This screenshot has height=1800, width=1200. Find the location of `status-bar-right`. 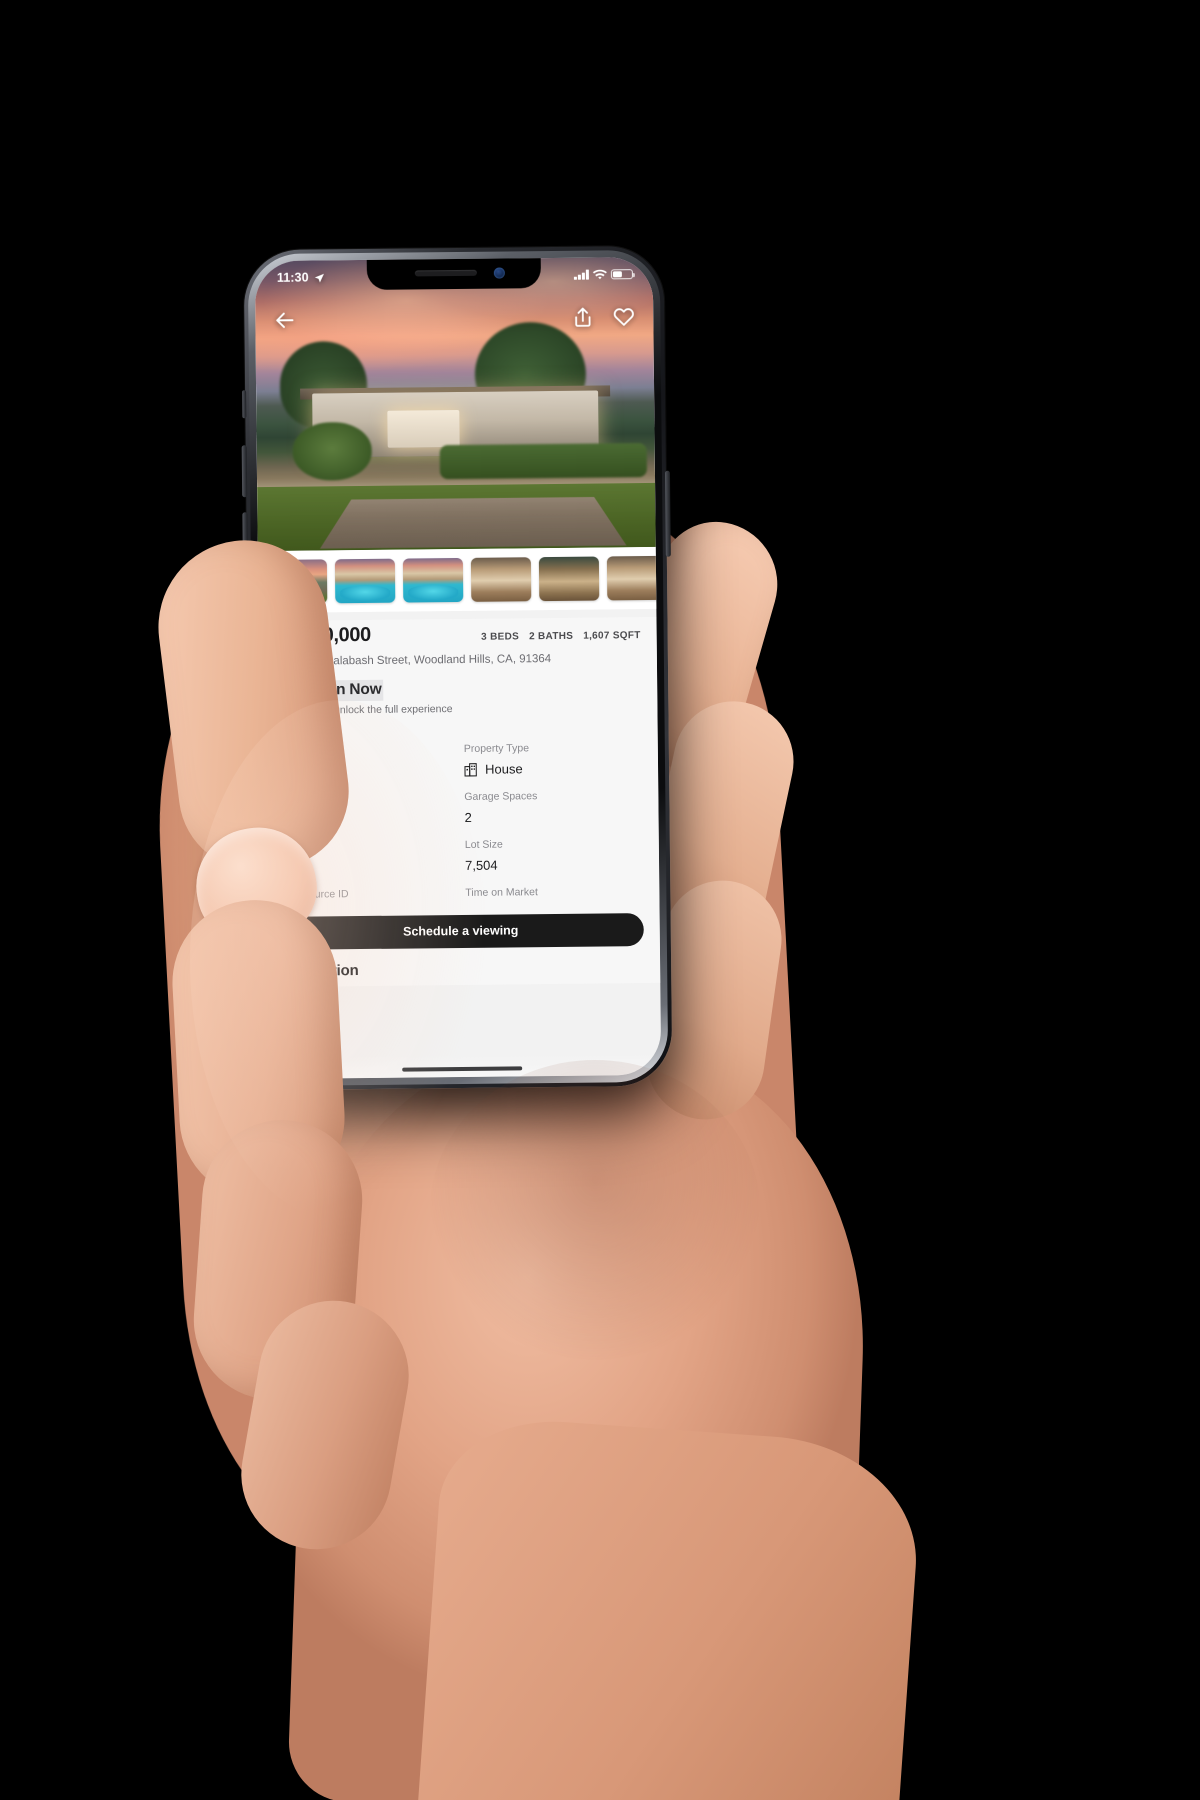

status-bar-right is located at coordinates (603, 274).